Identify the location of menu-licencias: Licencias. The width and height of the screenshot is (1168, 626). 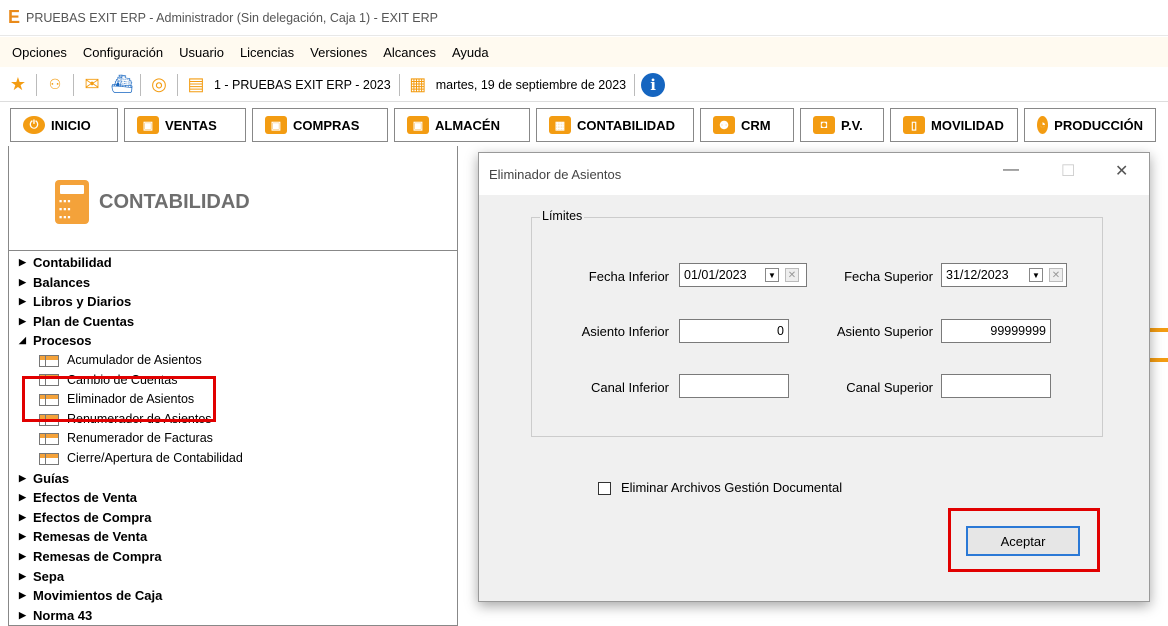
(267, 52).